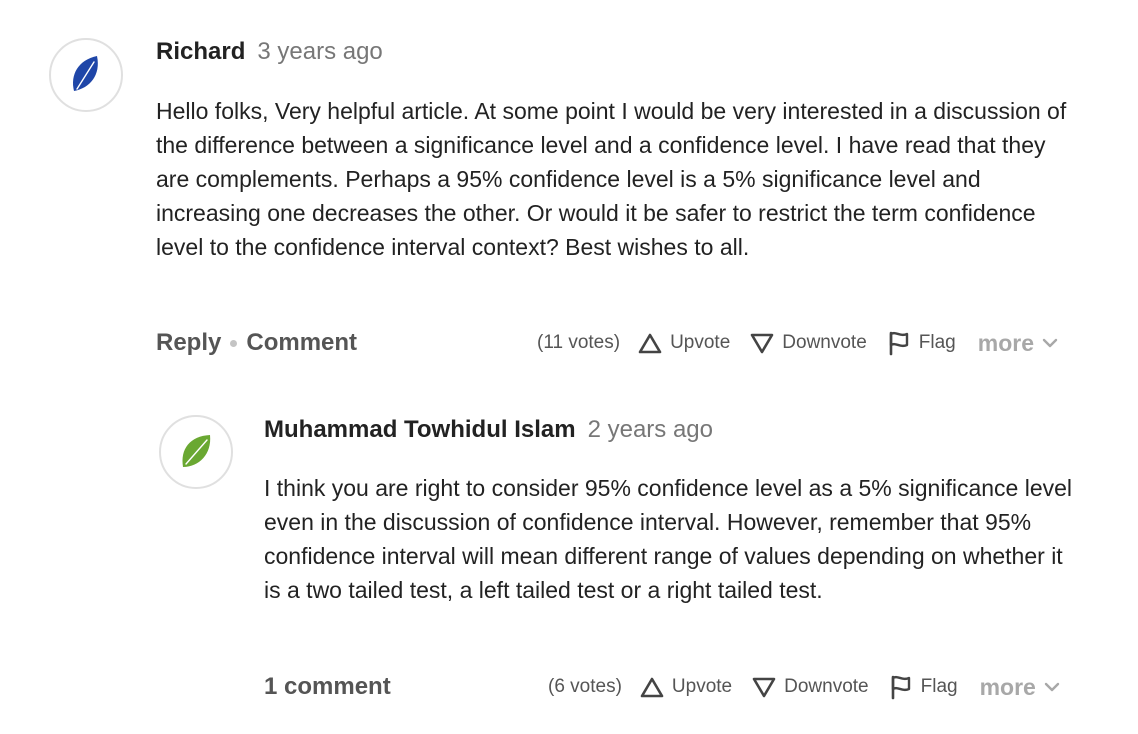 The width and height of the screenshot is (1138, 734). What do you see at coordinates (188, 343) in the screenshot?
I see `reply-button: Reply` at bounding box center [188, 343].